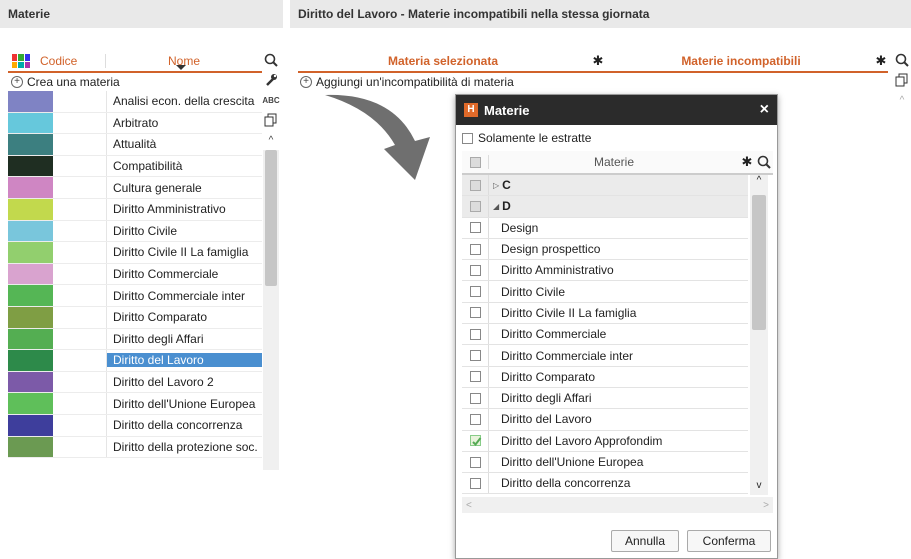 This screenshot has width=911, height=559. What do you see at coordinates (185, 446) in the screenshot?
I see `subject-name: Diritto della protezione soc.` at bounding box center [185, 446].